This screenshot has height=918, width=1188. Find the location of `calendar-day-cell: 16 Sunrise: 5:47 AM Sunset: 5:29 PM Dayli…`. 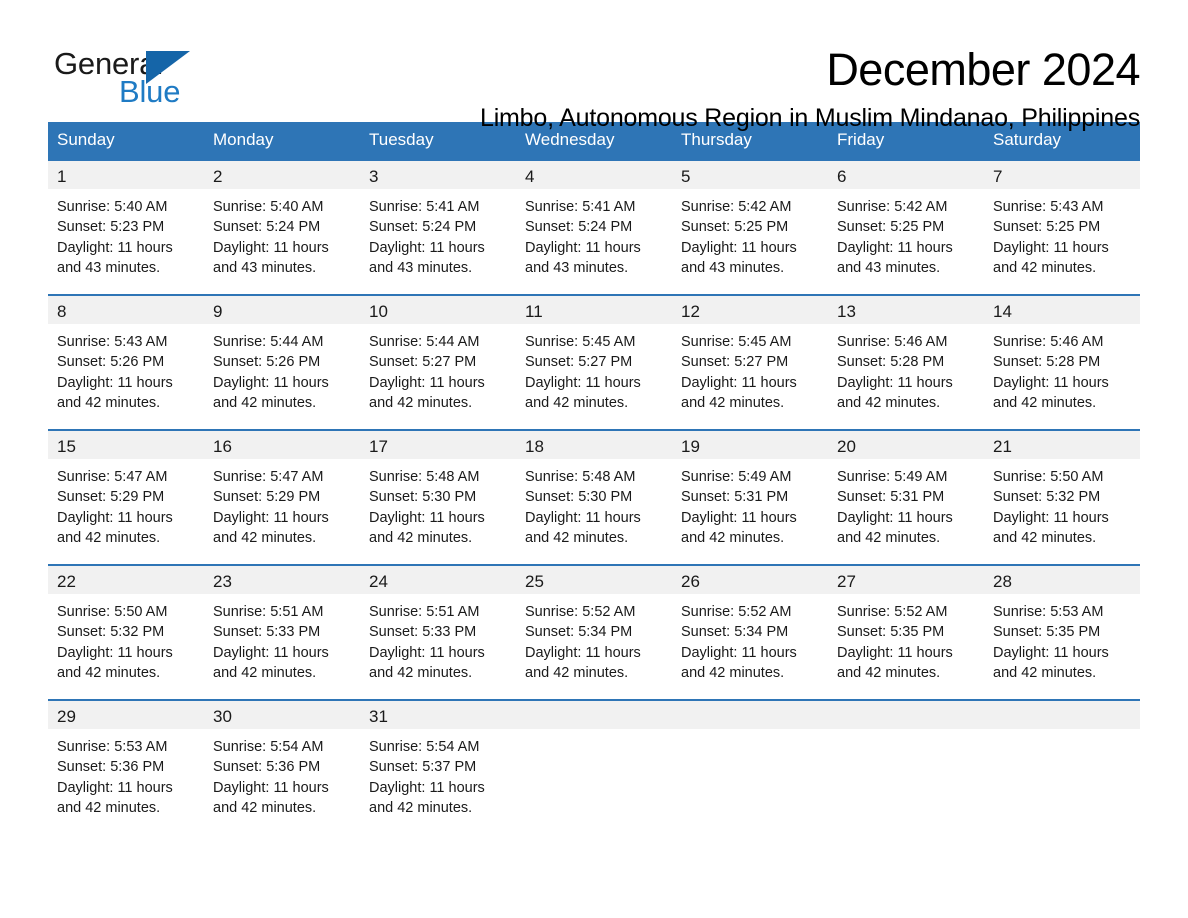

calendar-day-cell: 16 Sunrise: 5:47 AM Sunset: 5:29 PM Dayli… is located at coordinates (282, 497).